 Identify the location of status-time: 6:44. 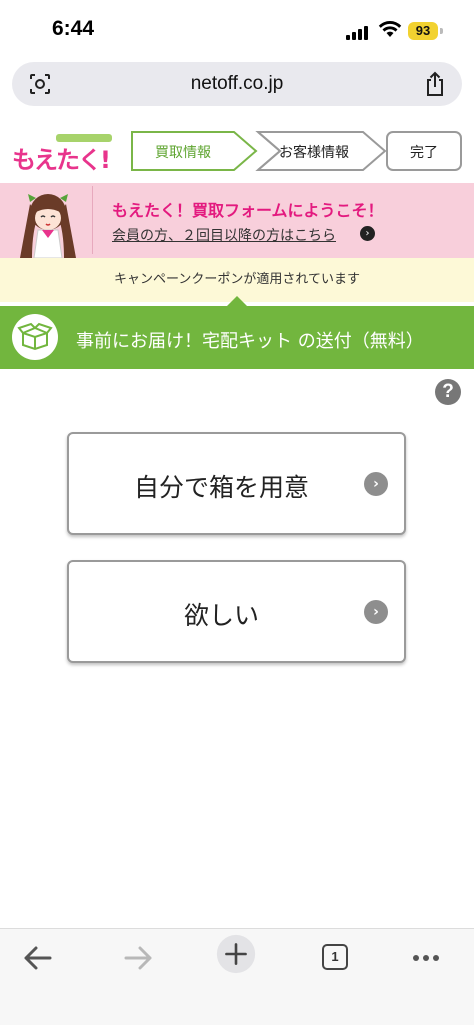
(73, 28).